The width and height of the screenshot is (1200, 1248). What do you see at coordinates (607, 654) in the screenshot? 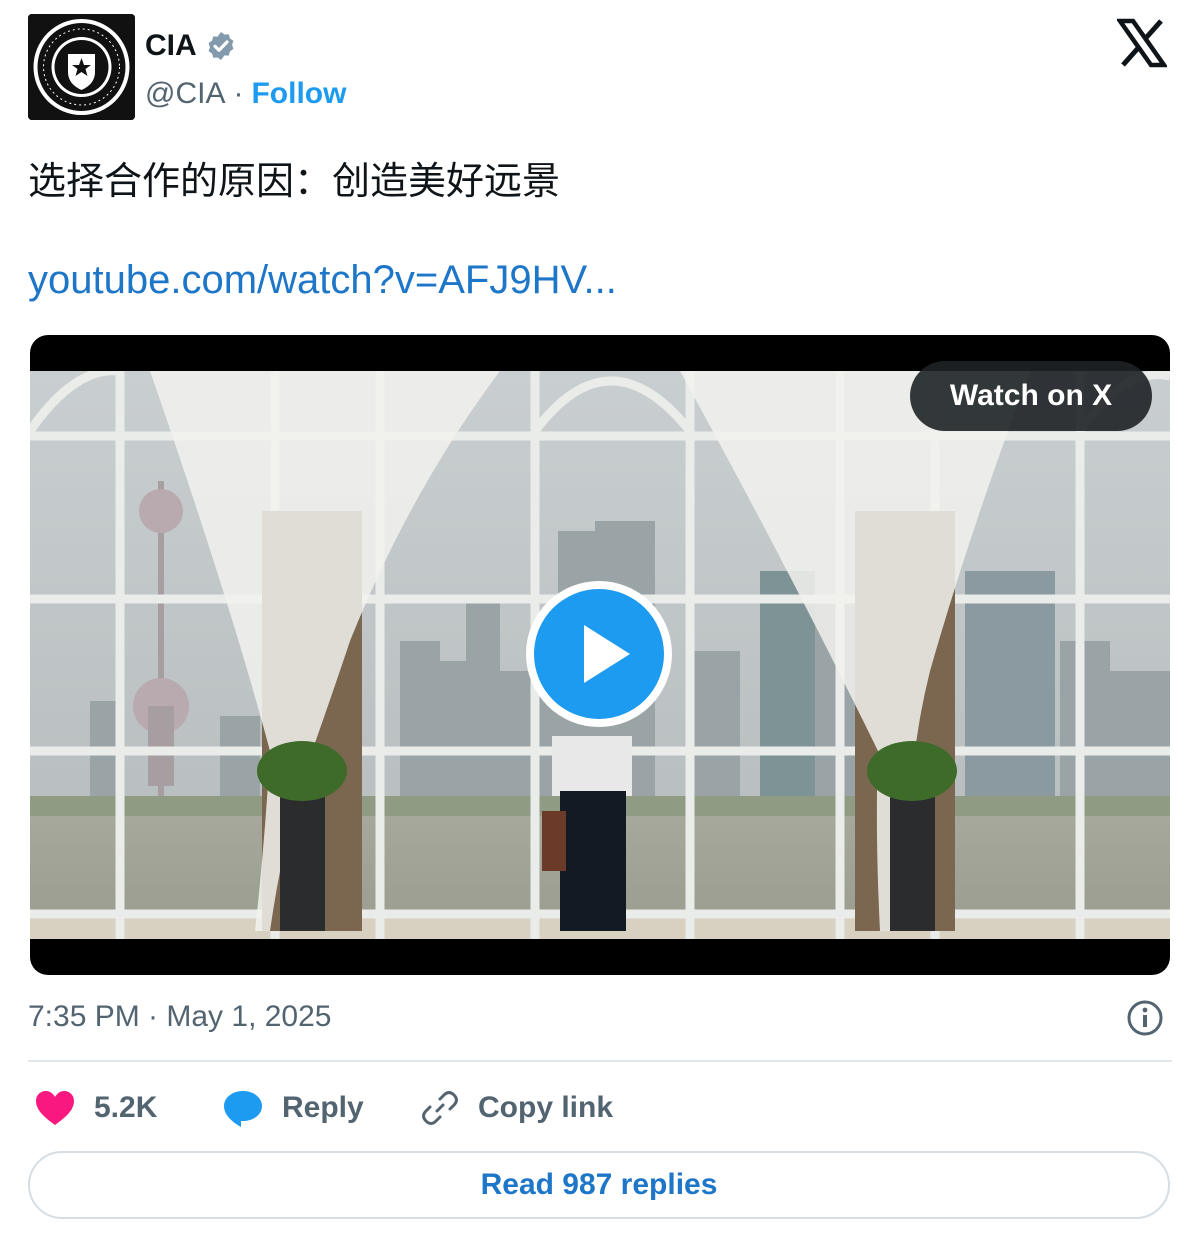
I see `play-icon` at bounding box center [607, 654].